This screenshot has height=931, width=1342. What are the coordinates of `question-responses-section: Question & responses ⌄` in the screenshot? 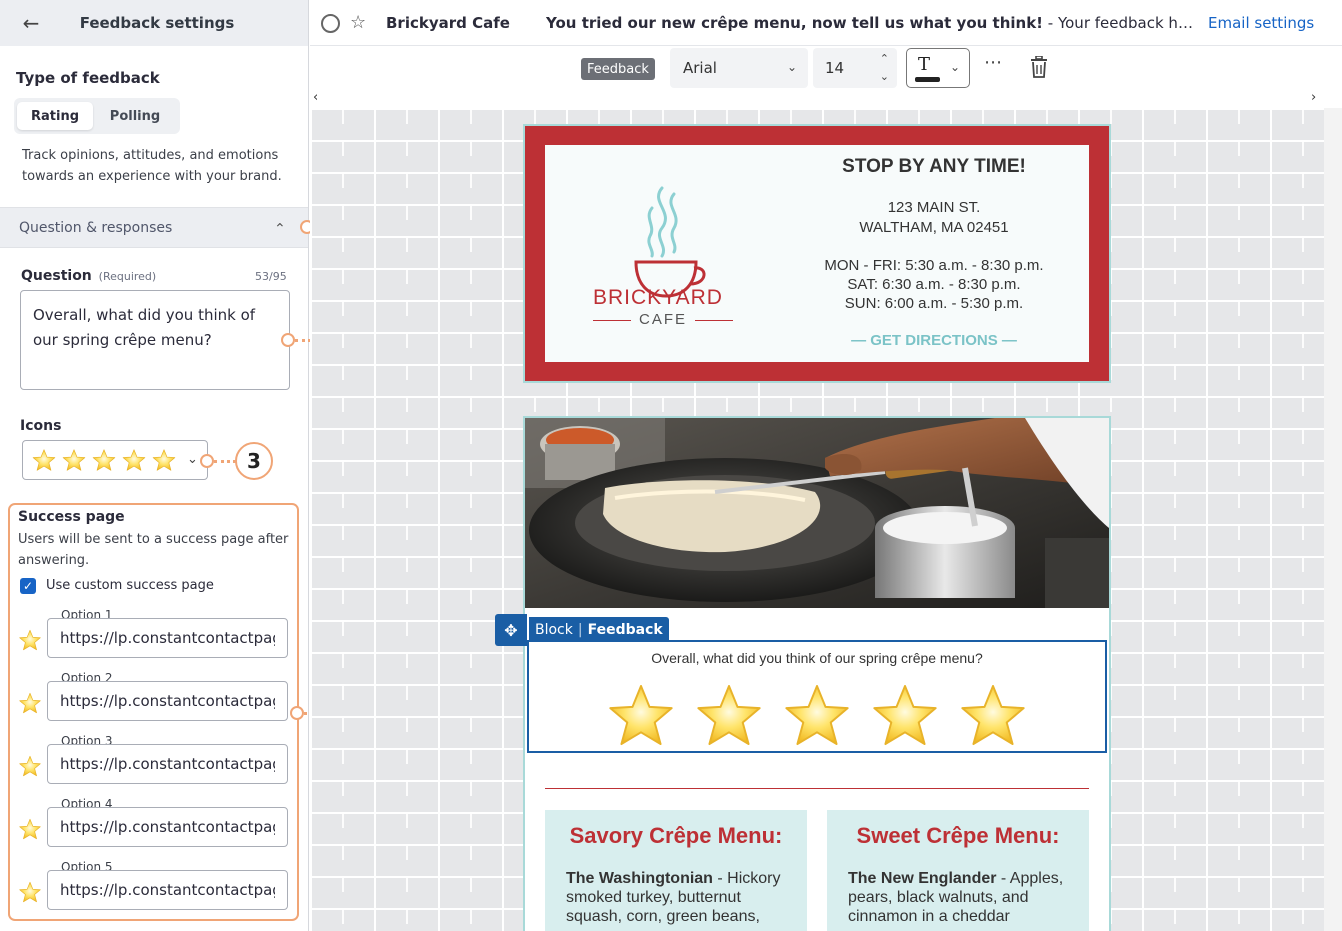 It's located at (154, 227).